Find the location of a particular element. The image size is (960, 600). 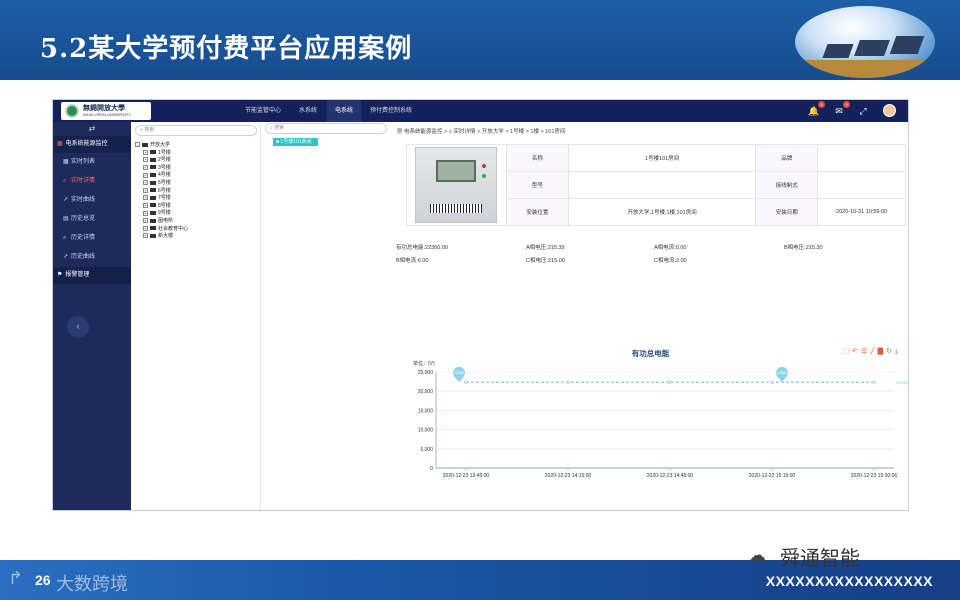

tree-node: + 图电所 is located at coordinates (161, 222).